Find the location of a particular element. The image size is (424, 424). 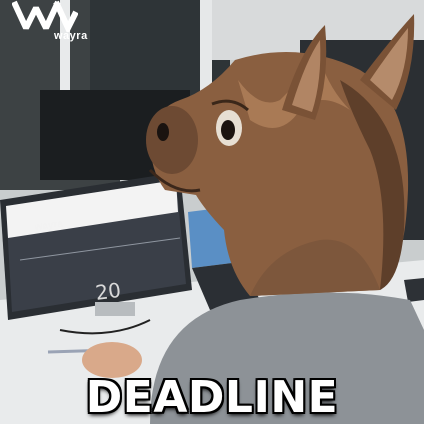

monitor-counter: 20 is located at coordinates (108, 291).